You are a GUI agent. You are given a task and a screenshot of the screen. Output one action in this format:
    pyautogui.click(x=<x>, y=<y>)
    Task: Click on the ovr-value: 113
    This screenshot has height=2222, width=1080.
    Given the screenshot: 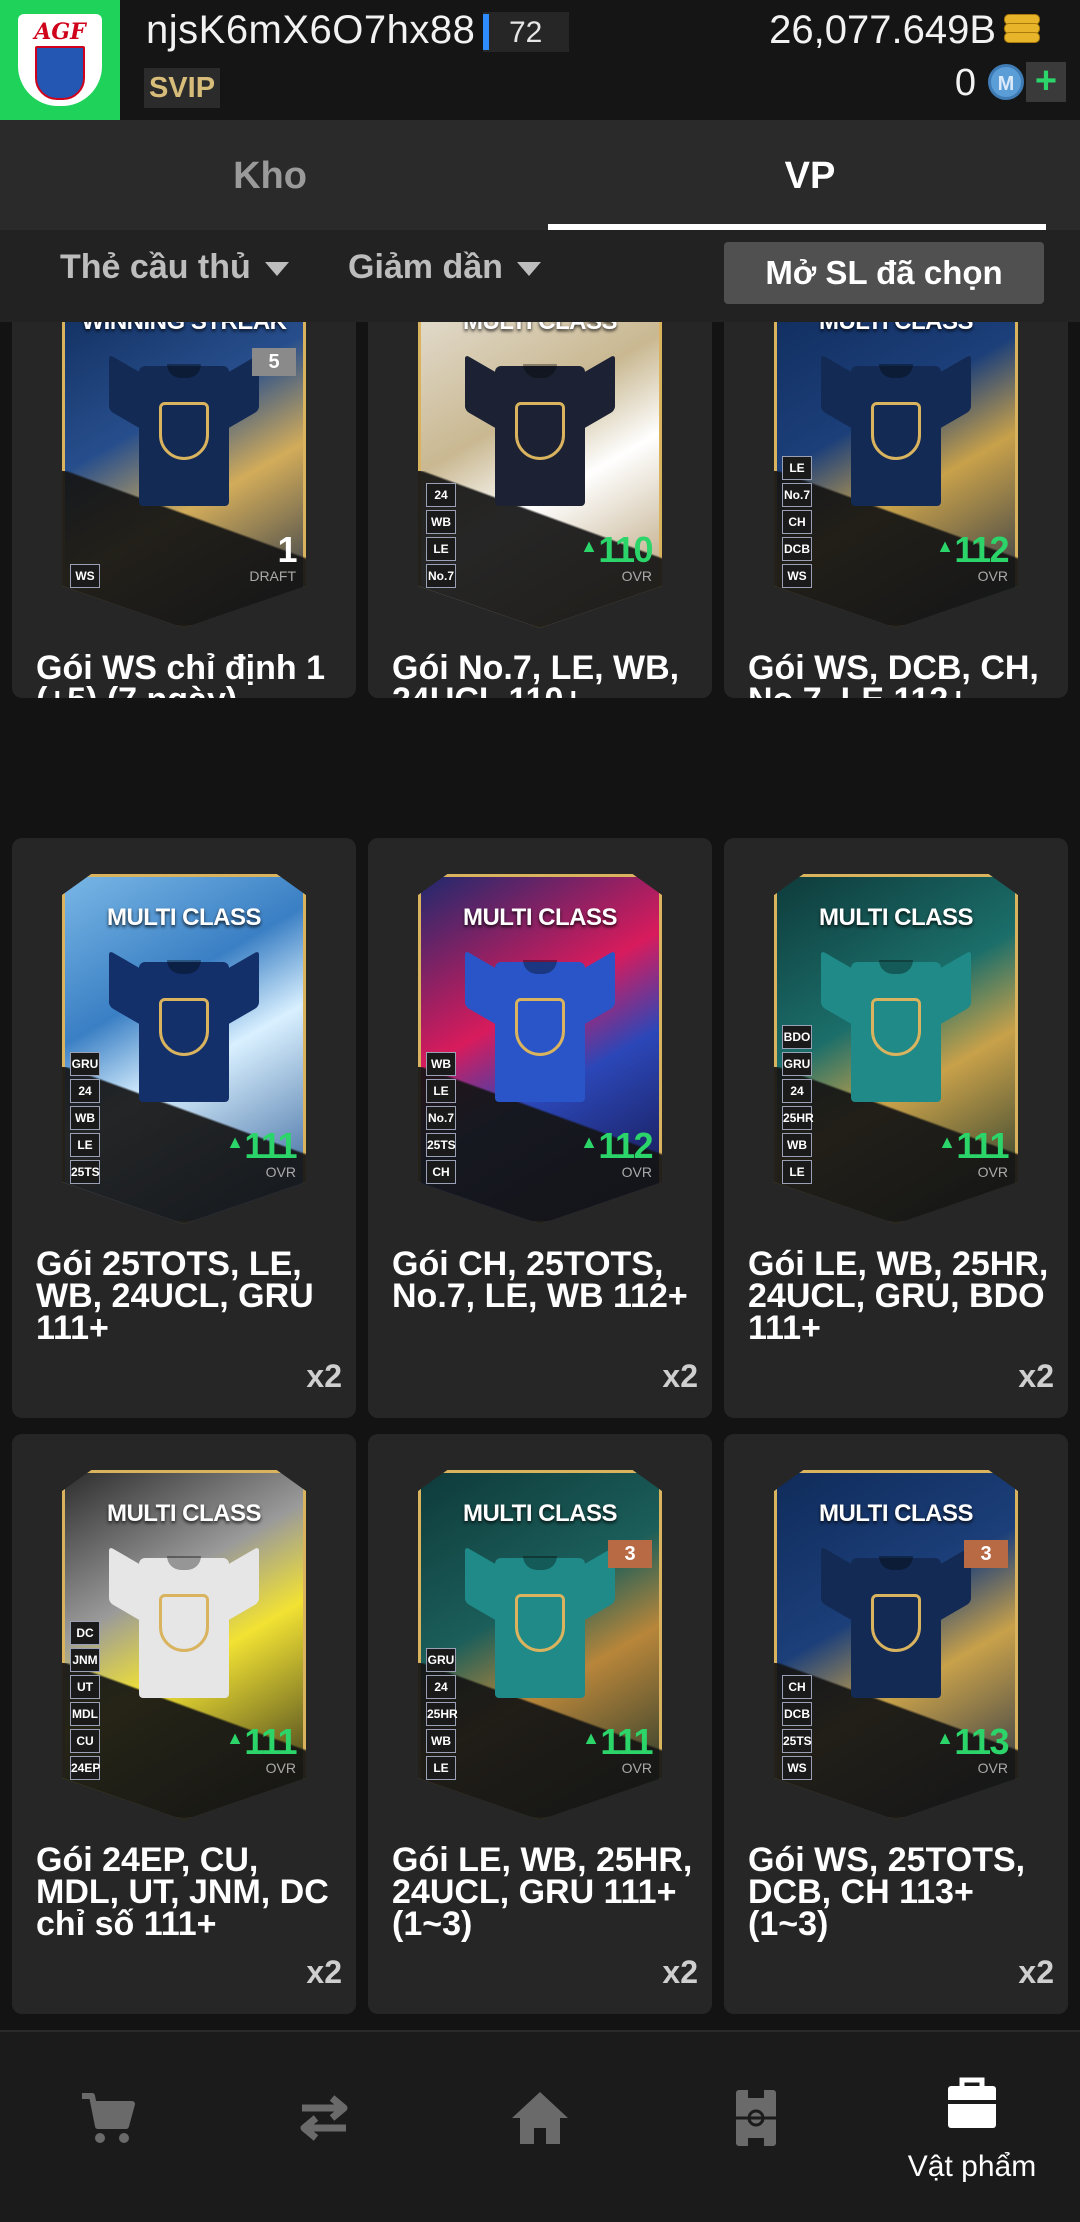 What is the action you would take?
    pyautogui.click(x=972, y=1740)
    